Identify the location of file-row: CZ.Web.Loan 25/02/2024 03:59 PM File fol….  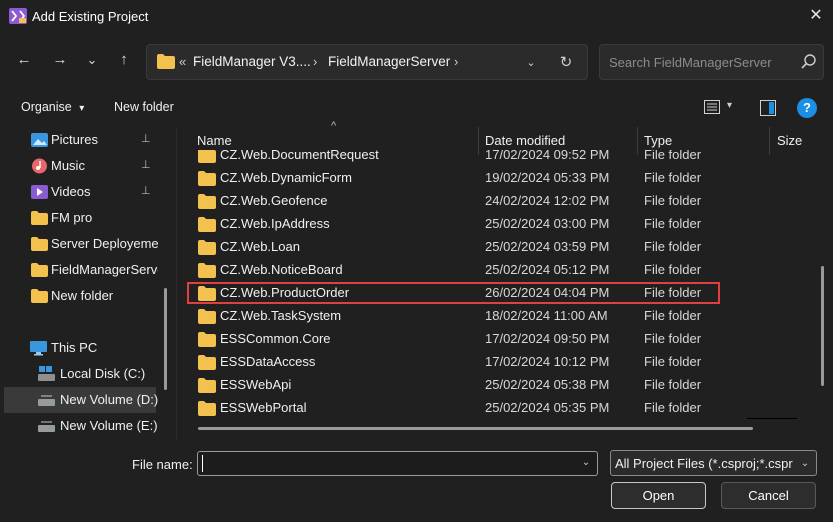
(463, 247).